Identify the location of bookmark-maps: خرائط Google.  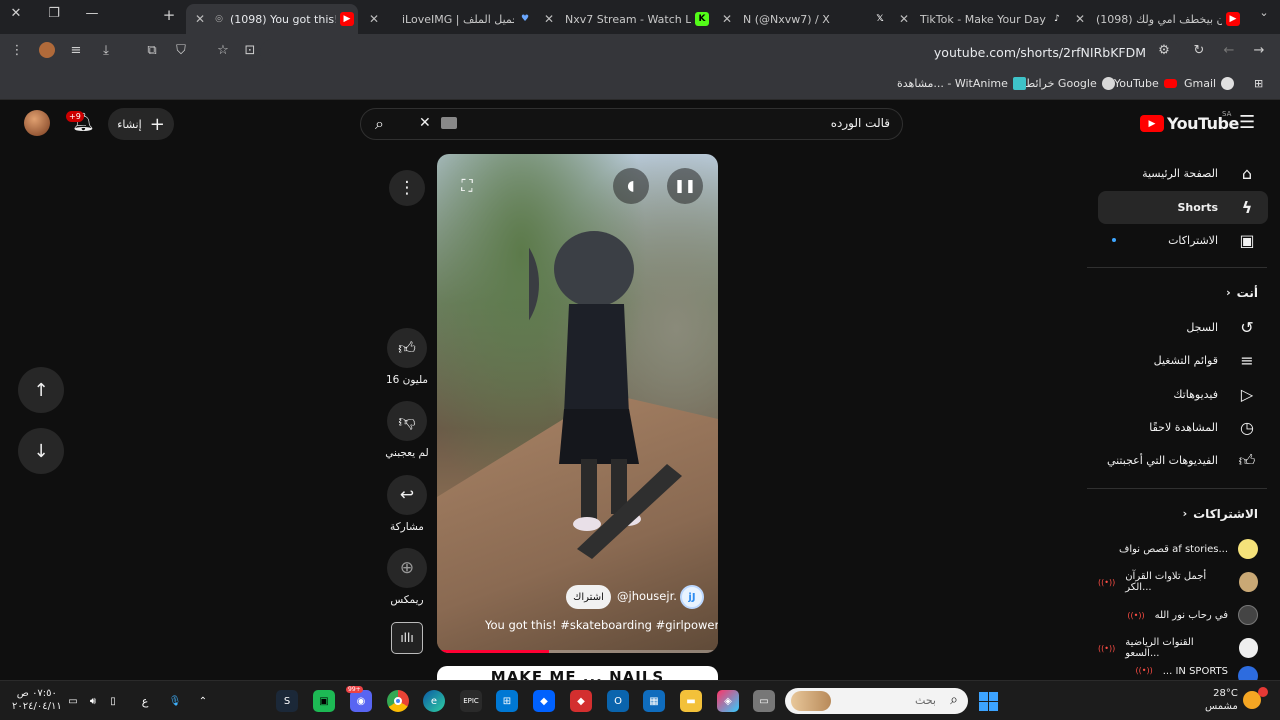
(1070, 83).